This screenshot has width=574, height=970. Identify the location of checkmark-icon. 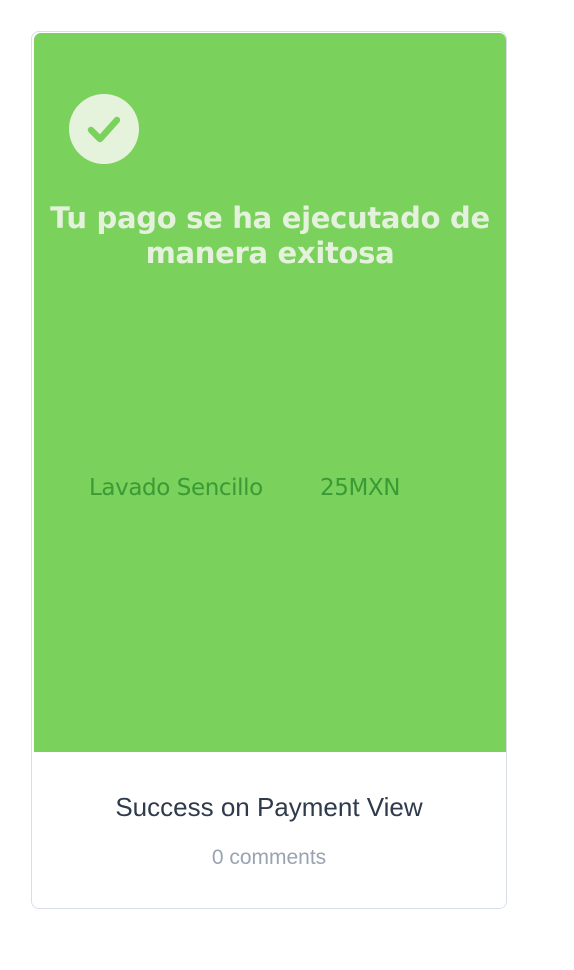
(104, 129).